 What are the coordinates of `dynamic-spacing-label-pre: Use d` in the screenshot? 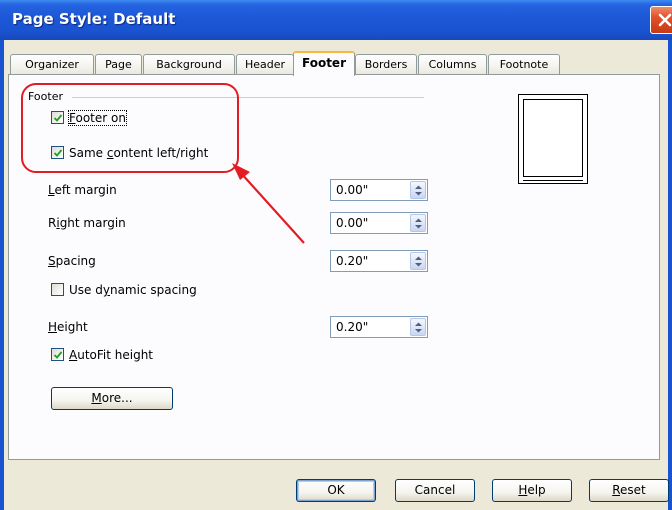 It's located at (86, 290).